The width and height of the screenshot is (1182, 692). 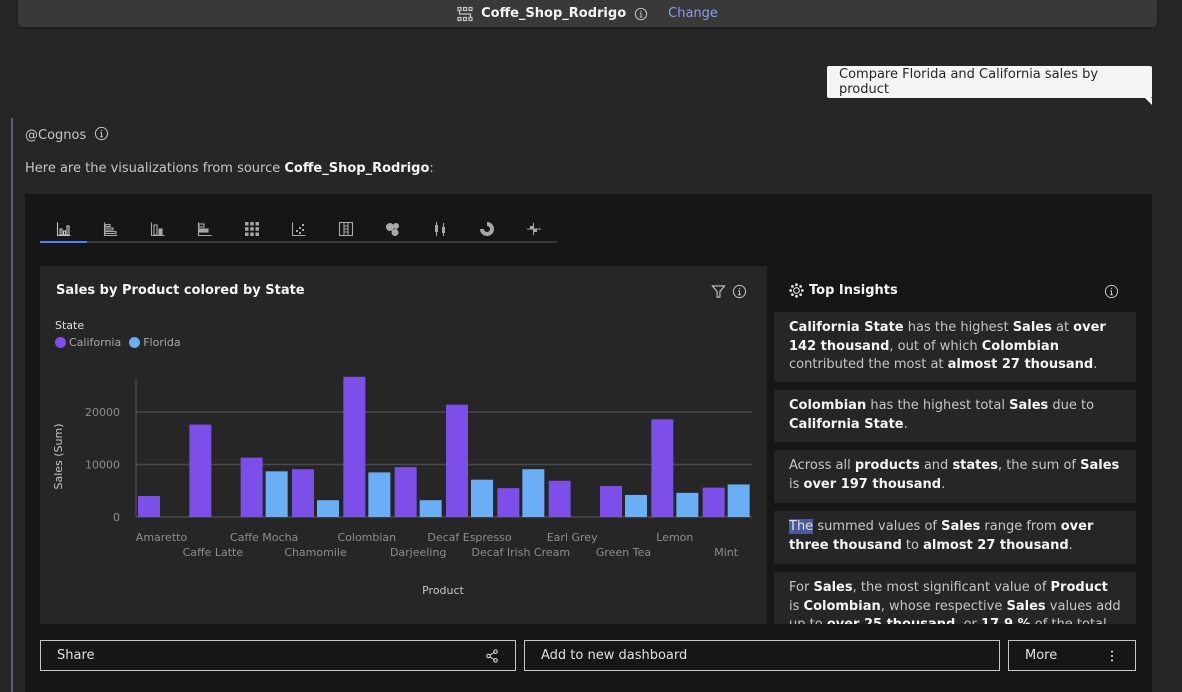 I want to click on insights-header: Top Insights, so click(x=843, y=290).